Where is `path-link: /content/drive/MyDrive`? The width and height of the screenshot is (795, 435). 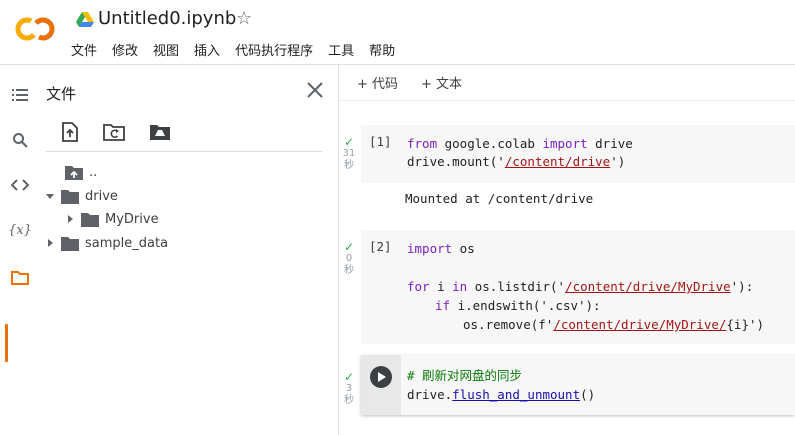 path-link: /content/drive/MyDrive is located at coordinates (648, 286).